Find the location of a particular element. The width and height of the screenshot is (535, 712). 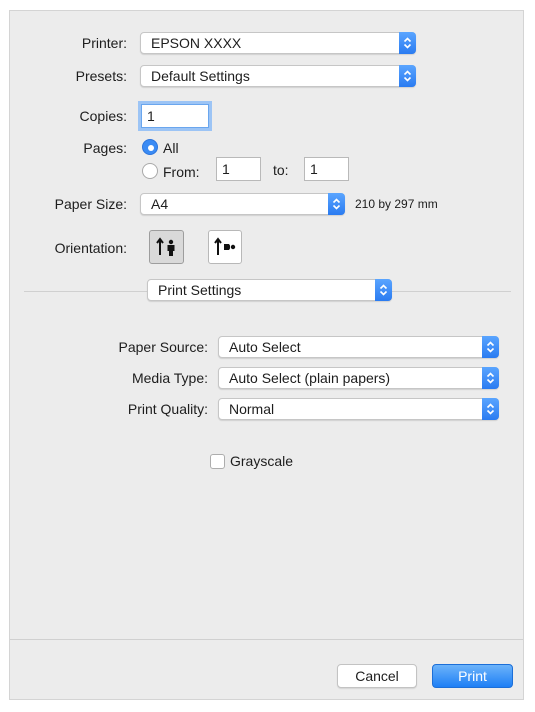

printer-label: Printer: is located at coordinates (104, 43).